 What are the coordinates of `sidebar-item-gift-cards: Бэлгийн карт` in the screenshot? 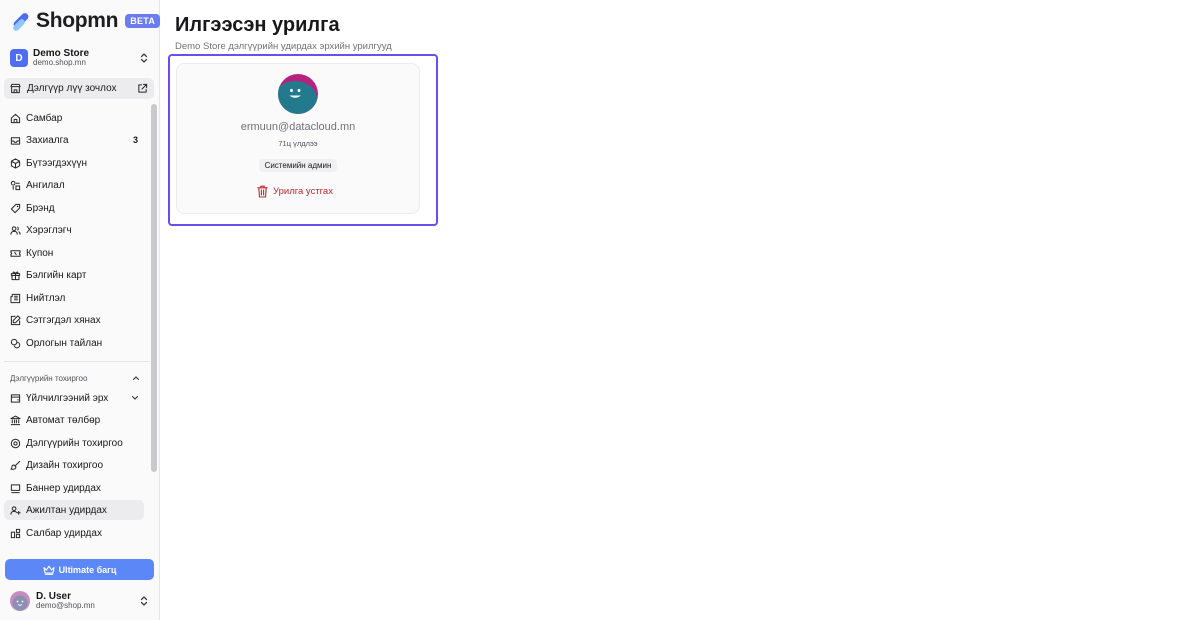 It's located at (74, 275).